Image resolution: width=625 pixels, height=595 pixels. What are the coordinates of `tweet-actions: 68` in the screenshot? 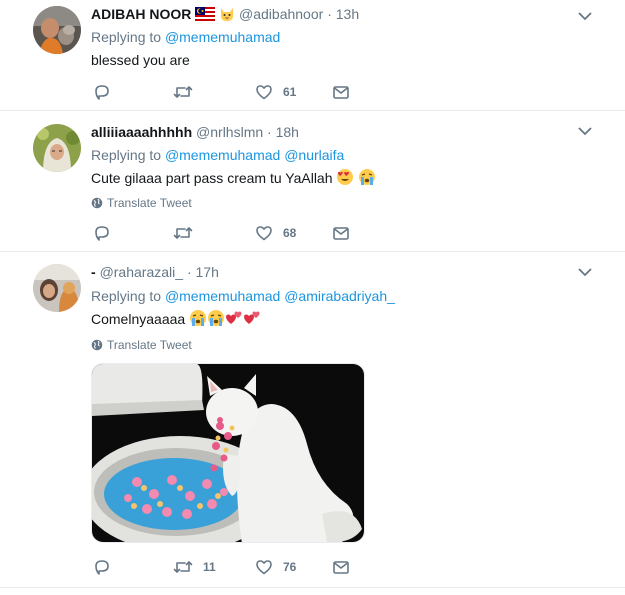 It's located at (226, 233).